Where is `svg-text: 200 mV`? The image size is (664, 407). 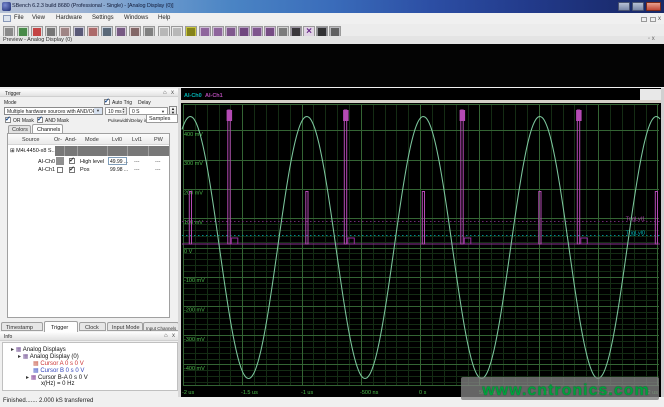
svg-text: 200 mV is located at coordinates (193, 194).